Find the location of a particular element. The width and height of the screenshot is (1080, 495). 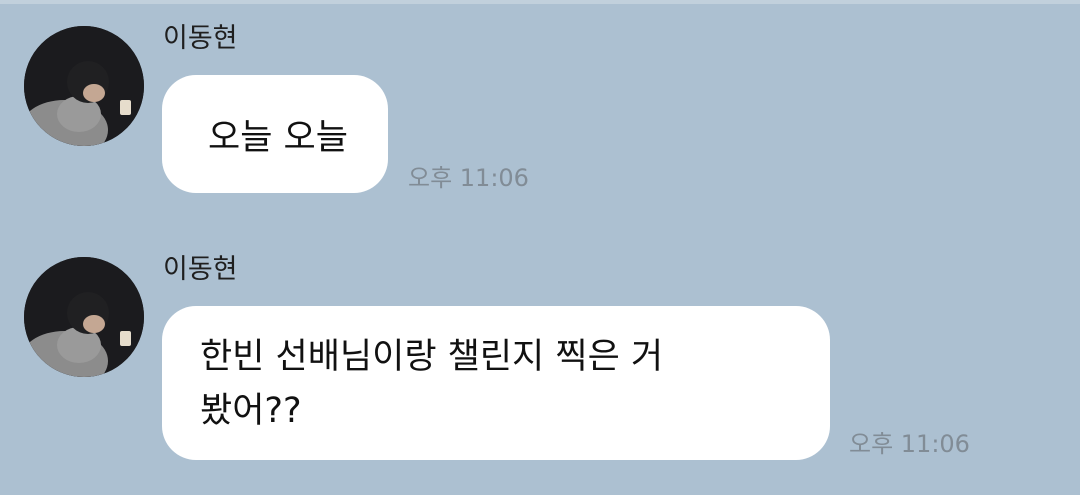

message-bubble: 오늘 오늘 is located at coordinates (275, 134).